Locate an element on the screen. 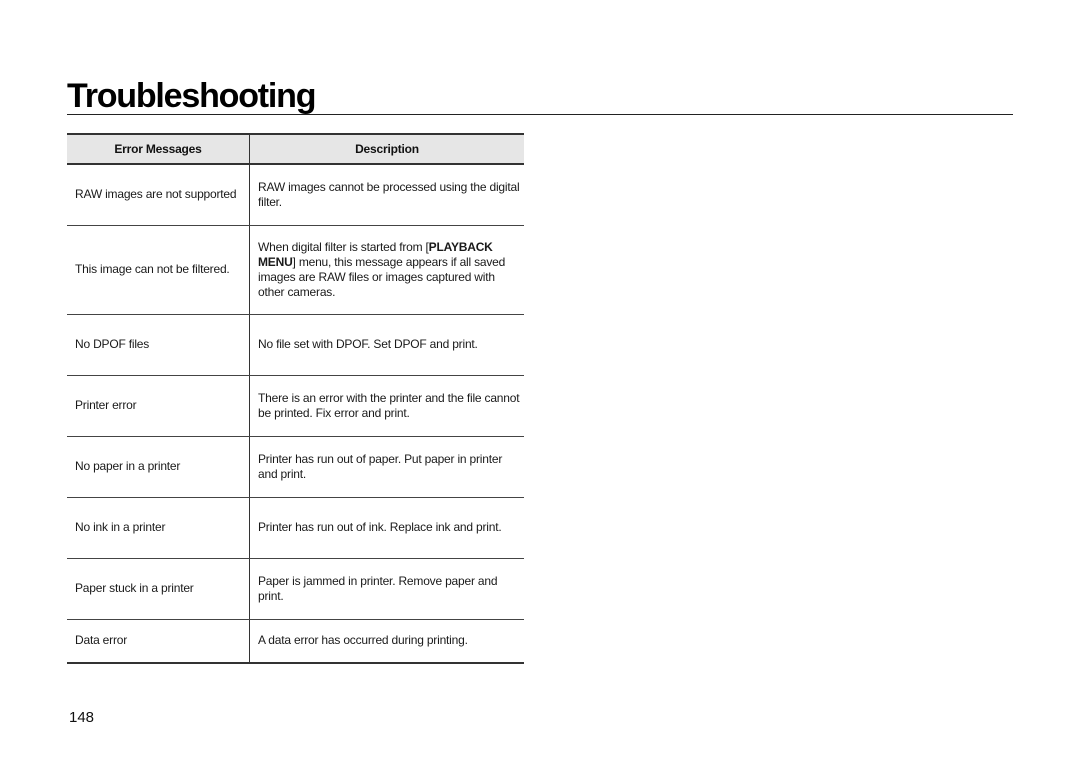 The image size is (1080, 768). title-underline is located at coordinates (540, 114).